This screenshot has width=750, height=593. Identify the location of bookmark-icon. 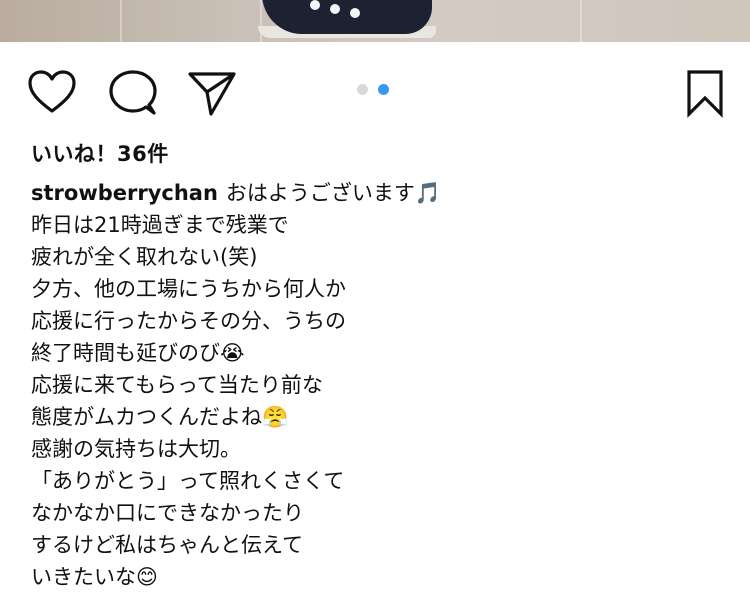
(705, 93).